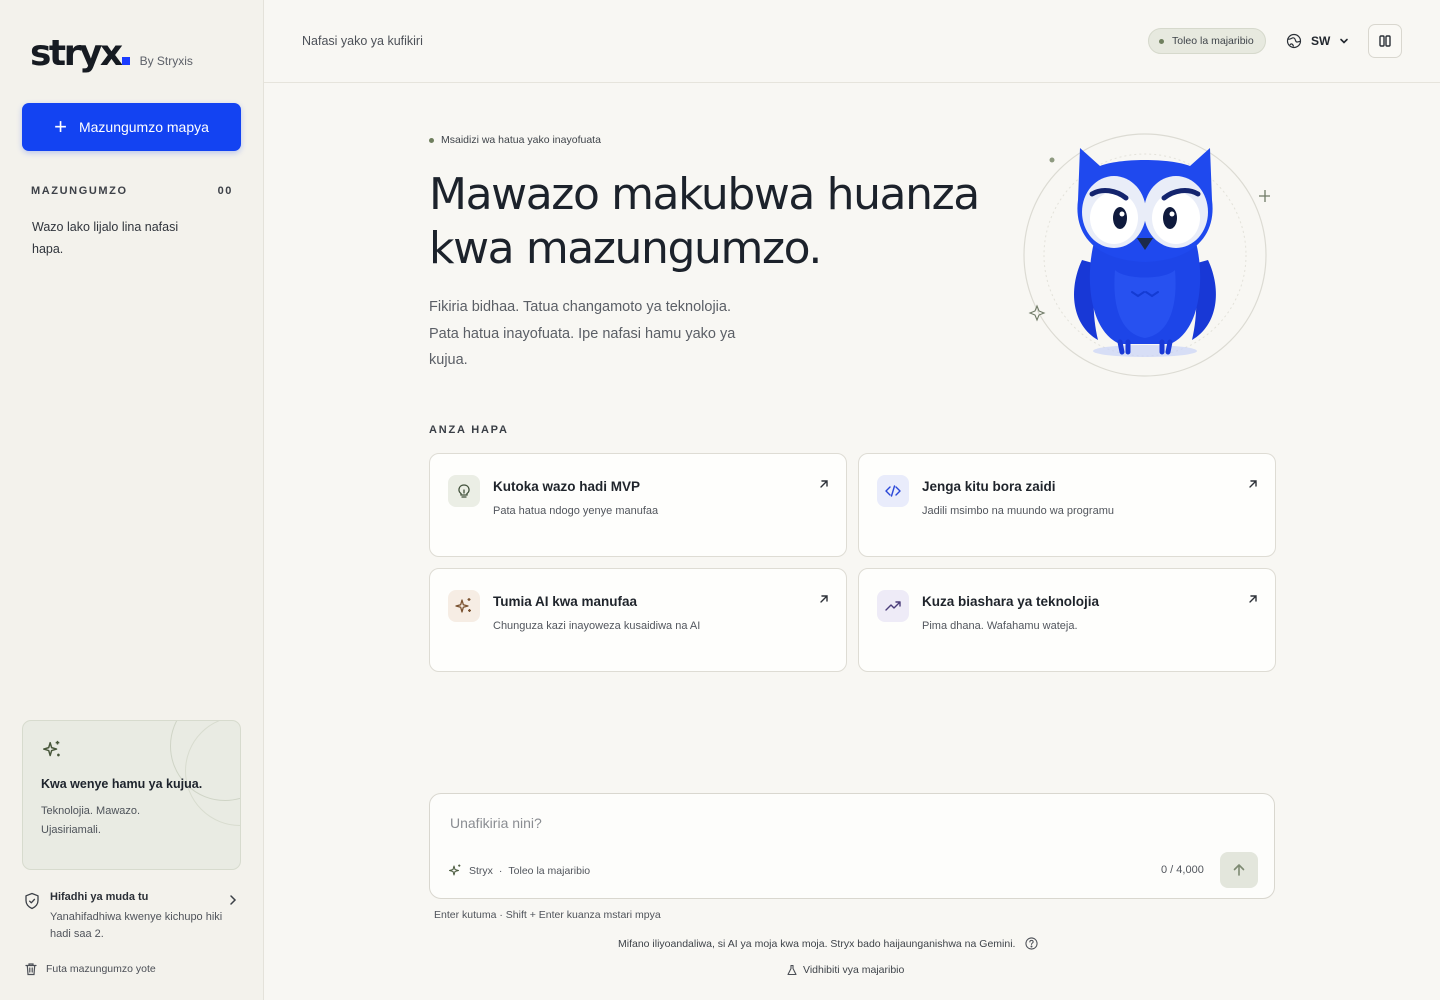 The height and width of the screenshot is (1000, 1440). I want to click on plus-icon: +, so click(60, 126).